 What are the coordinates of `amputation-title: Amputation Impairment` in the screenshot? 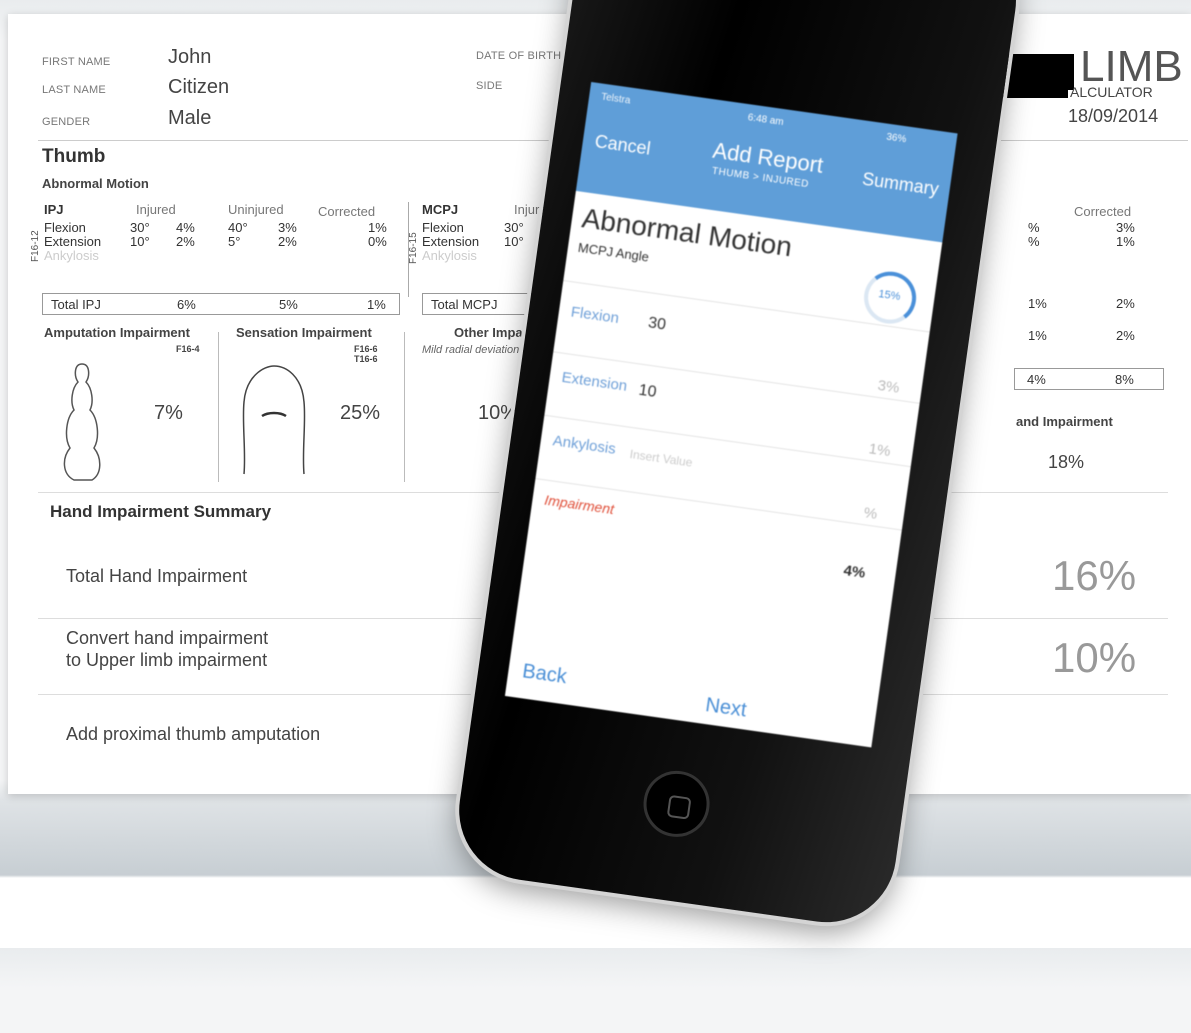 It's located at (117, 332).